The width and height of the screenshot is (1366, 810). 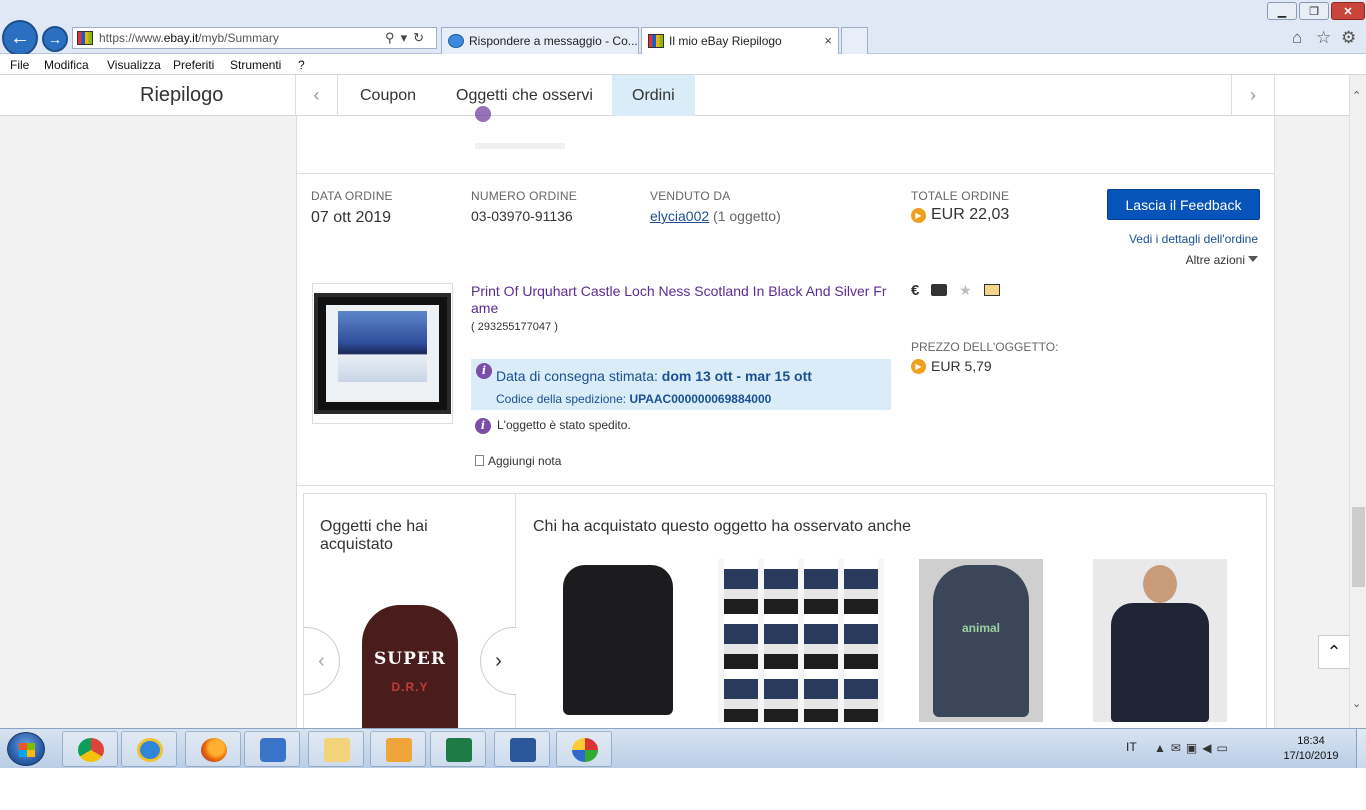 What do you see at coordinates (1222, 260) in the screenshot?
I see `more-actions-dropdown: Altre azioni` at bounding box center [1222, 260].